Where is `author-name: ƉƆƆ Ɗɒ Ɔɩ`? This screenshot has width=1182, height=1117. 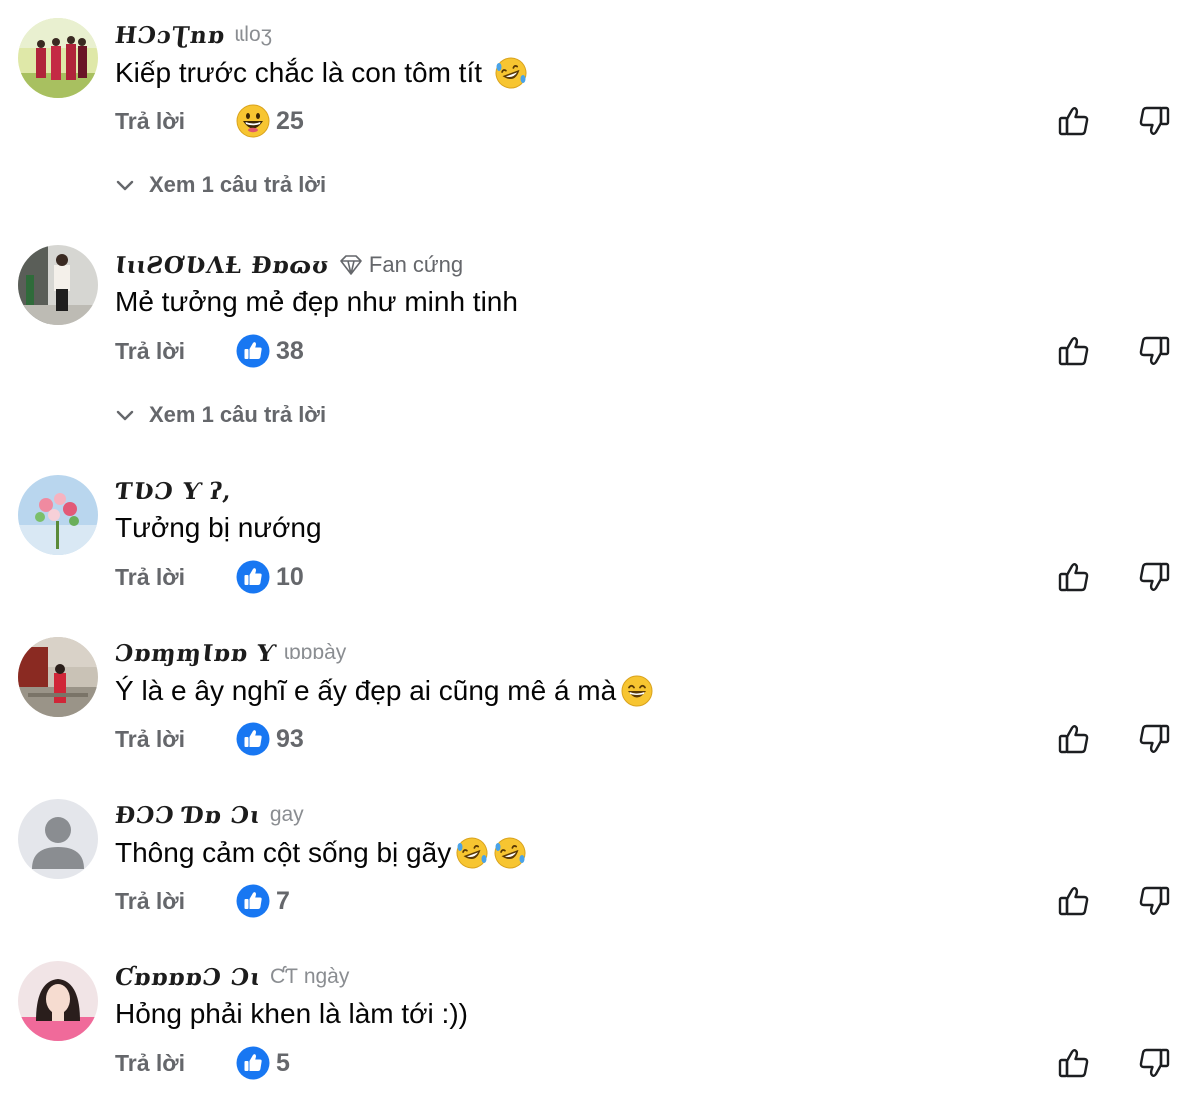
author-name: ƉƆƆ Ɗɒ Ɔɩ is located at coordinates (188, 815).